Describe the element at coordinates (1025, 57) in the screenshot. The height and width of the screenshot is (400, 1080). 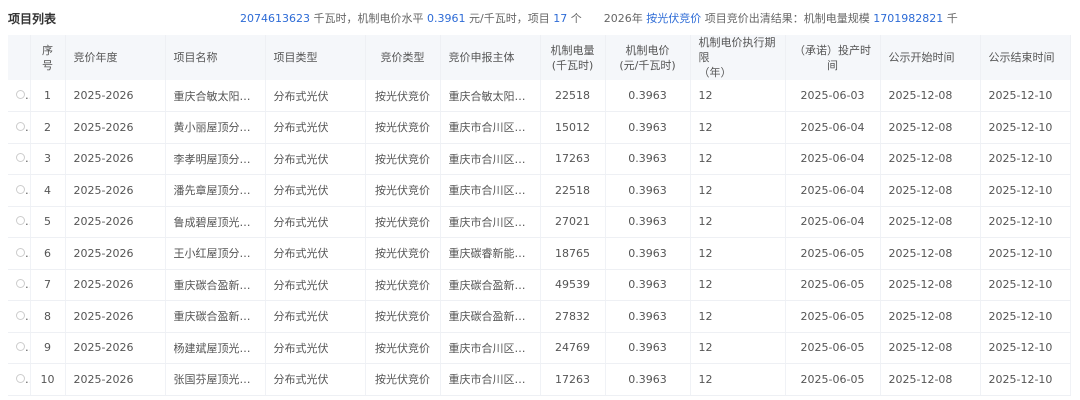
I see `column-header: 公示结束时间` at that location.